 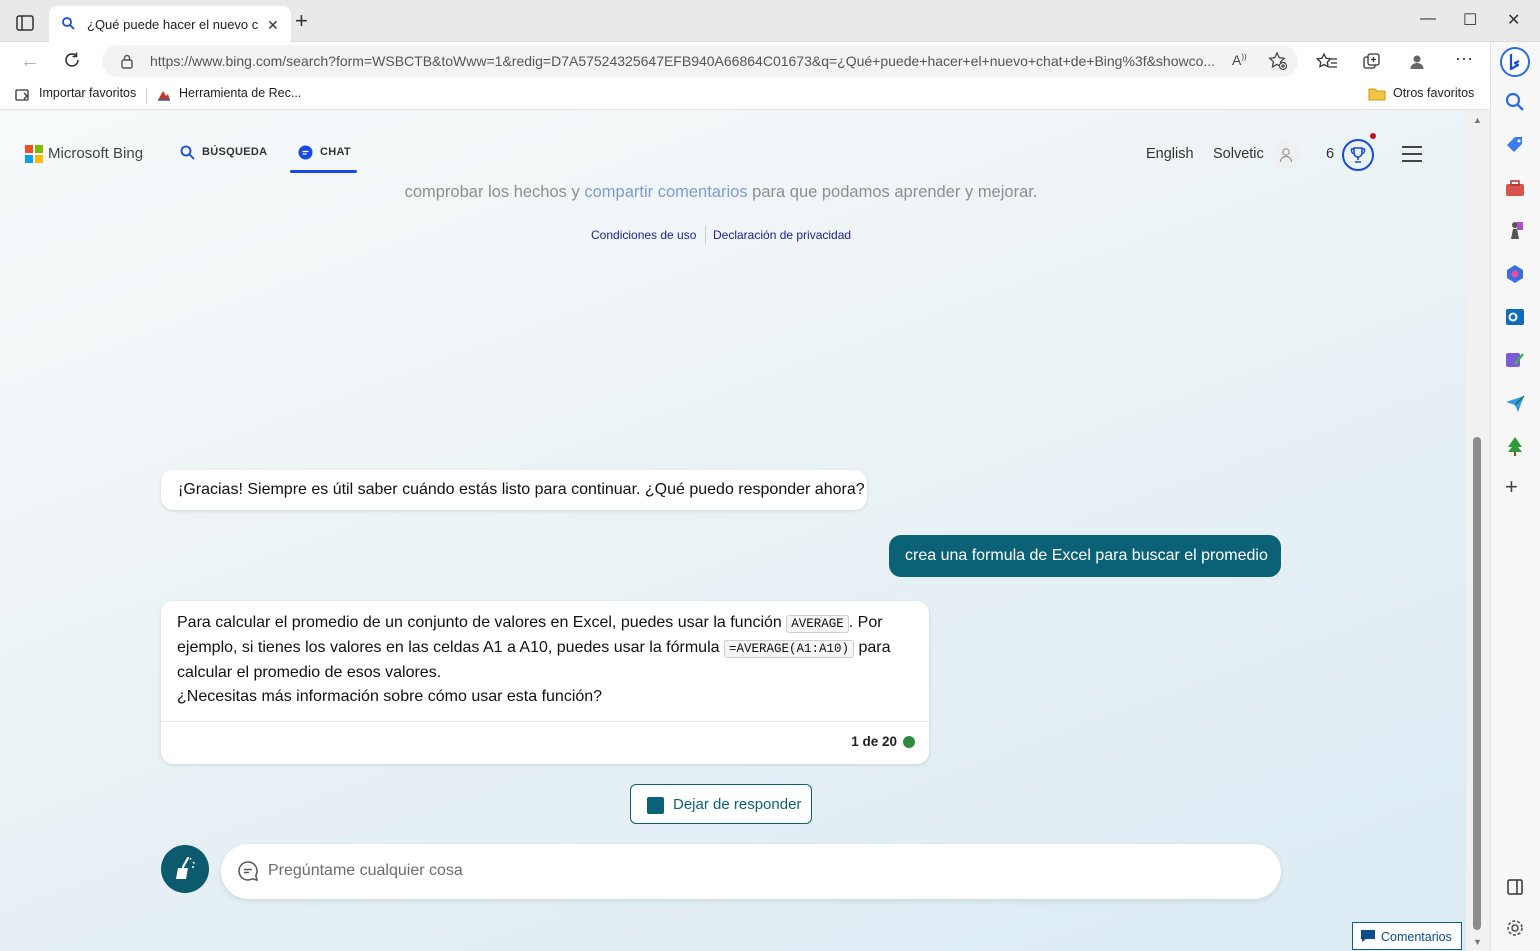 I want to click on trophy-icon, so click(x=1358, y=155).